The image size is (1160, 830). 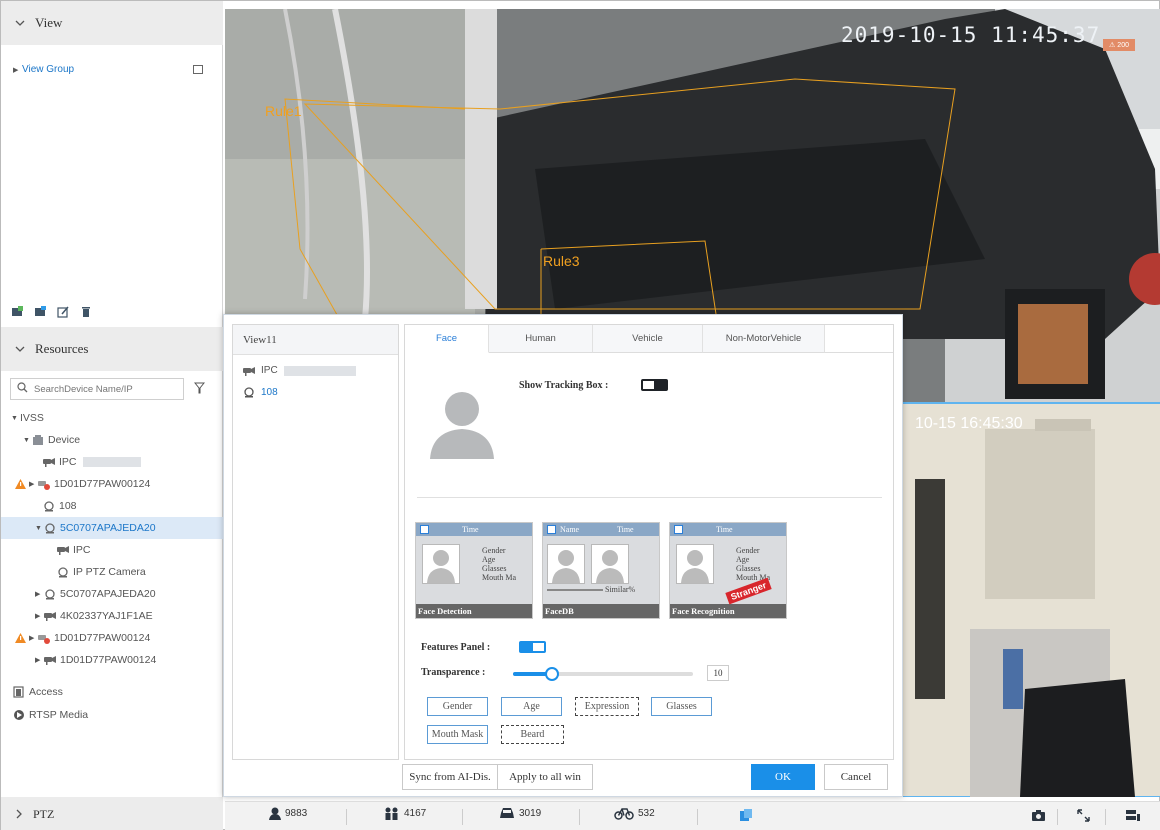 I want to click on tab-strip-filler, so click(x=859, y=339).